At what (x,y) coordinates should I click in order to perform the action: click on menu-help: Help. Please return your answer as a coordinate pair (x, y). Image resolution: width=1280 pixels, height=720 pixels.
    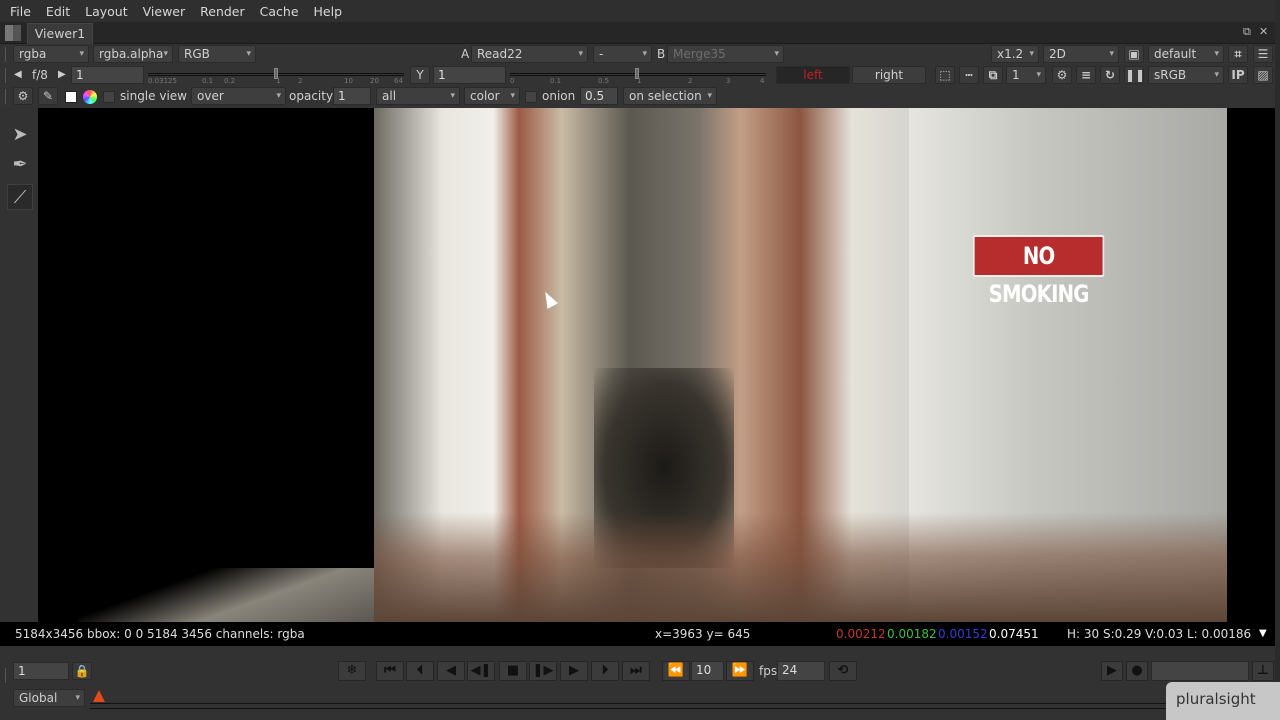
    Looking at the image, I should click on (329, 11).